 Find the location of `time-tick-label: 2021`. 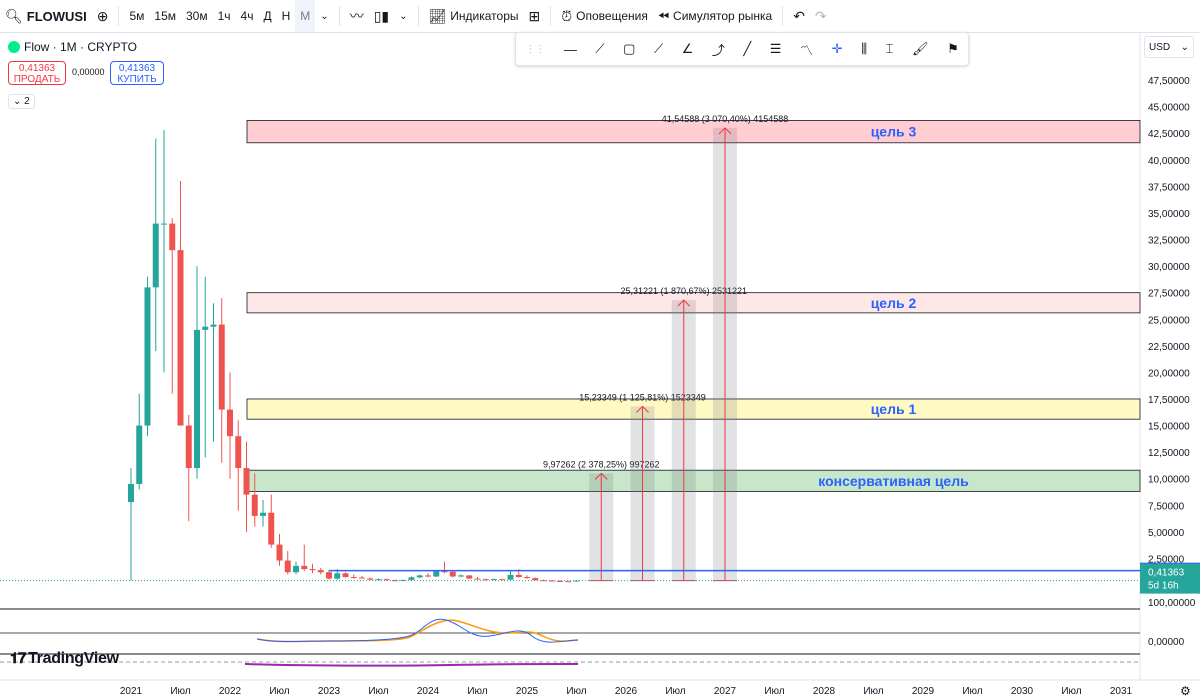

time-tick-label: 2021 is located at coordinates (131, 691).